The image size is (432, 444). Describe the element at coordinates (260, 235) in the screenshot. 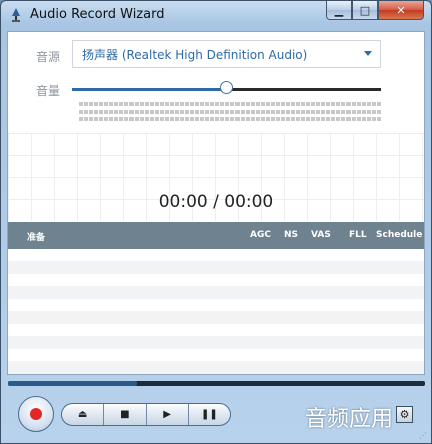

I see `column-header-agc: AGC` at that location.